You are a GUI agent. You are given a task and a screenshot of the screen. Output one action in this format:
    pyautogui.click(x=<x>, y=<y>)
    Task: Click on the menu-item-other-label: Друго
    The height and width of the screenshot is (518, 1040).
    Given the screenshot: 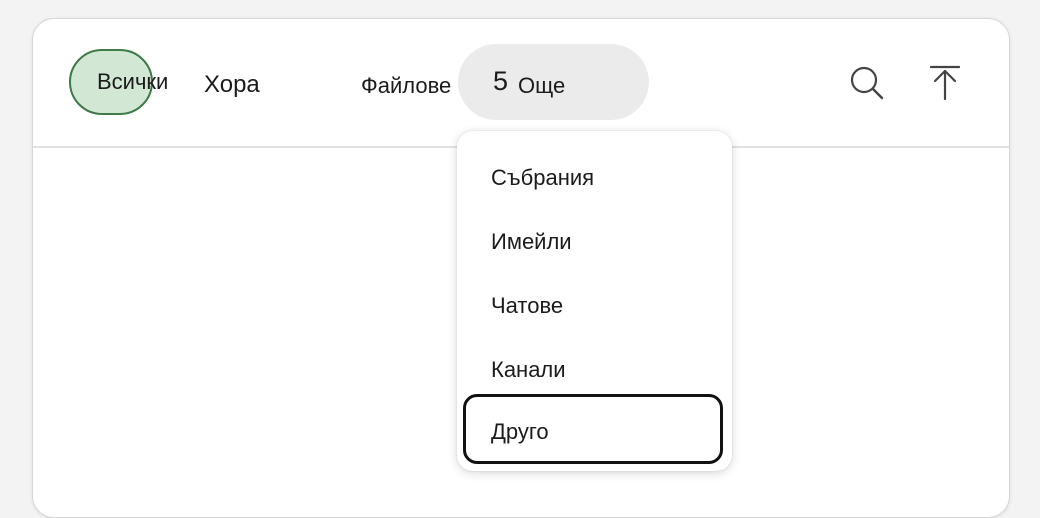 What is the action you would take?
    pyautogui.click(x=520, y=431)
    